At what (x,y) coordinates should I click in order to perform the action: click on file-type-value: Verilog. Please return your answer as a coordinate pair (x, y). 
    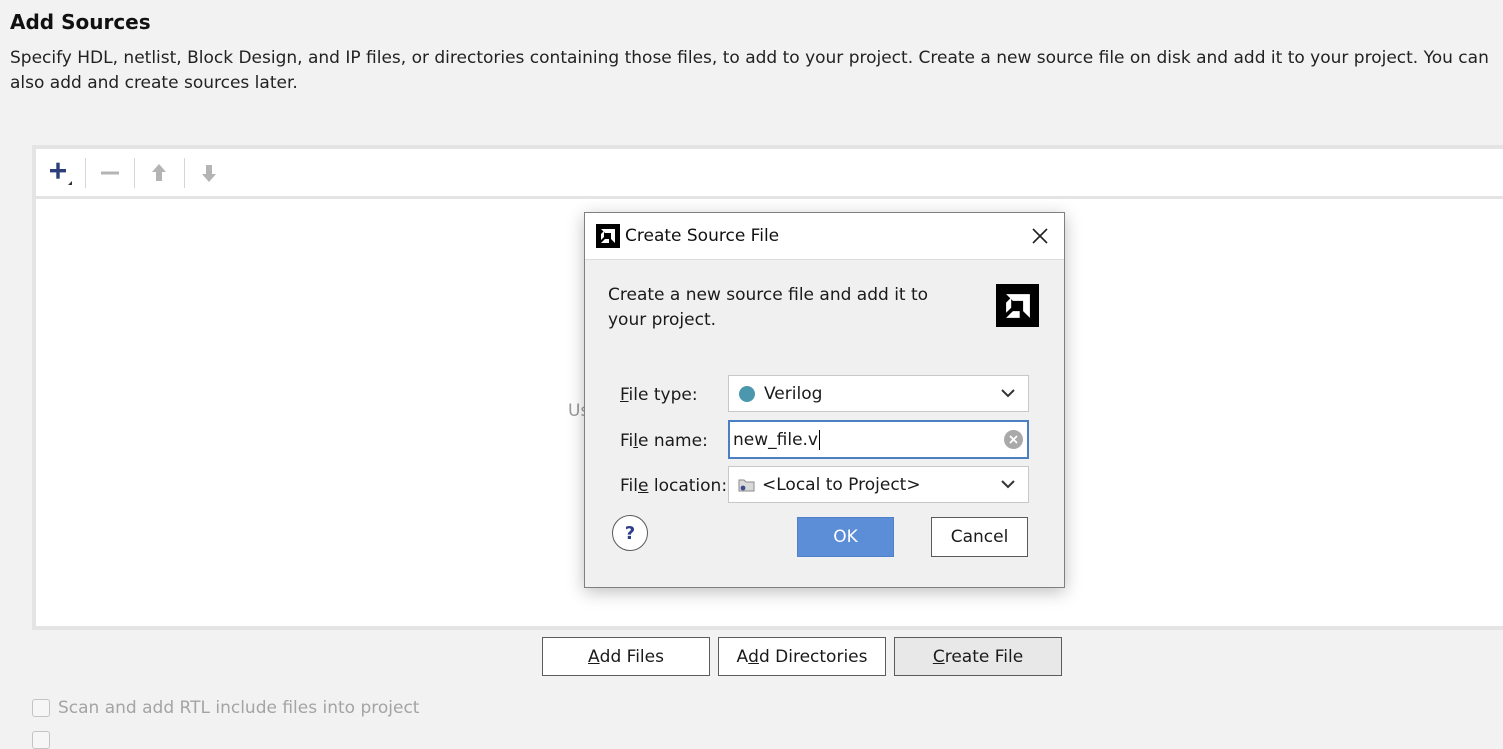
    Looking at the image, I should click on (793, 393).